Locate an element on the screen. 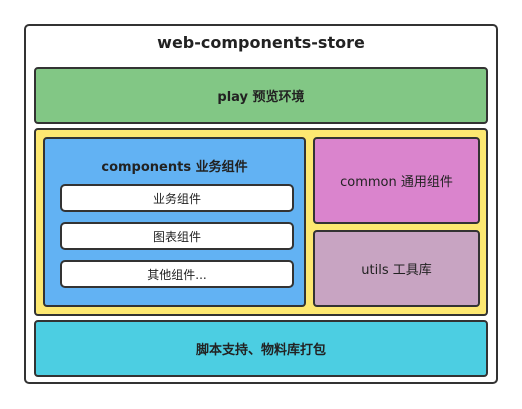 The width and height of the screenshot is (522, 409). components-item-label: 业务组件 is located at coordinates (176, 198).